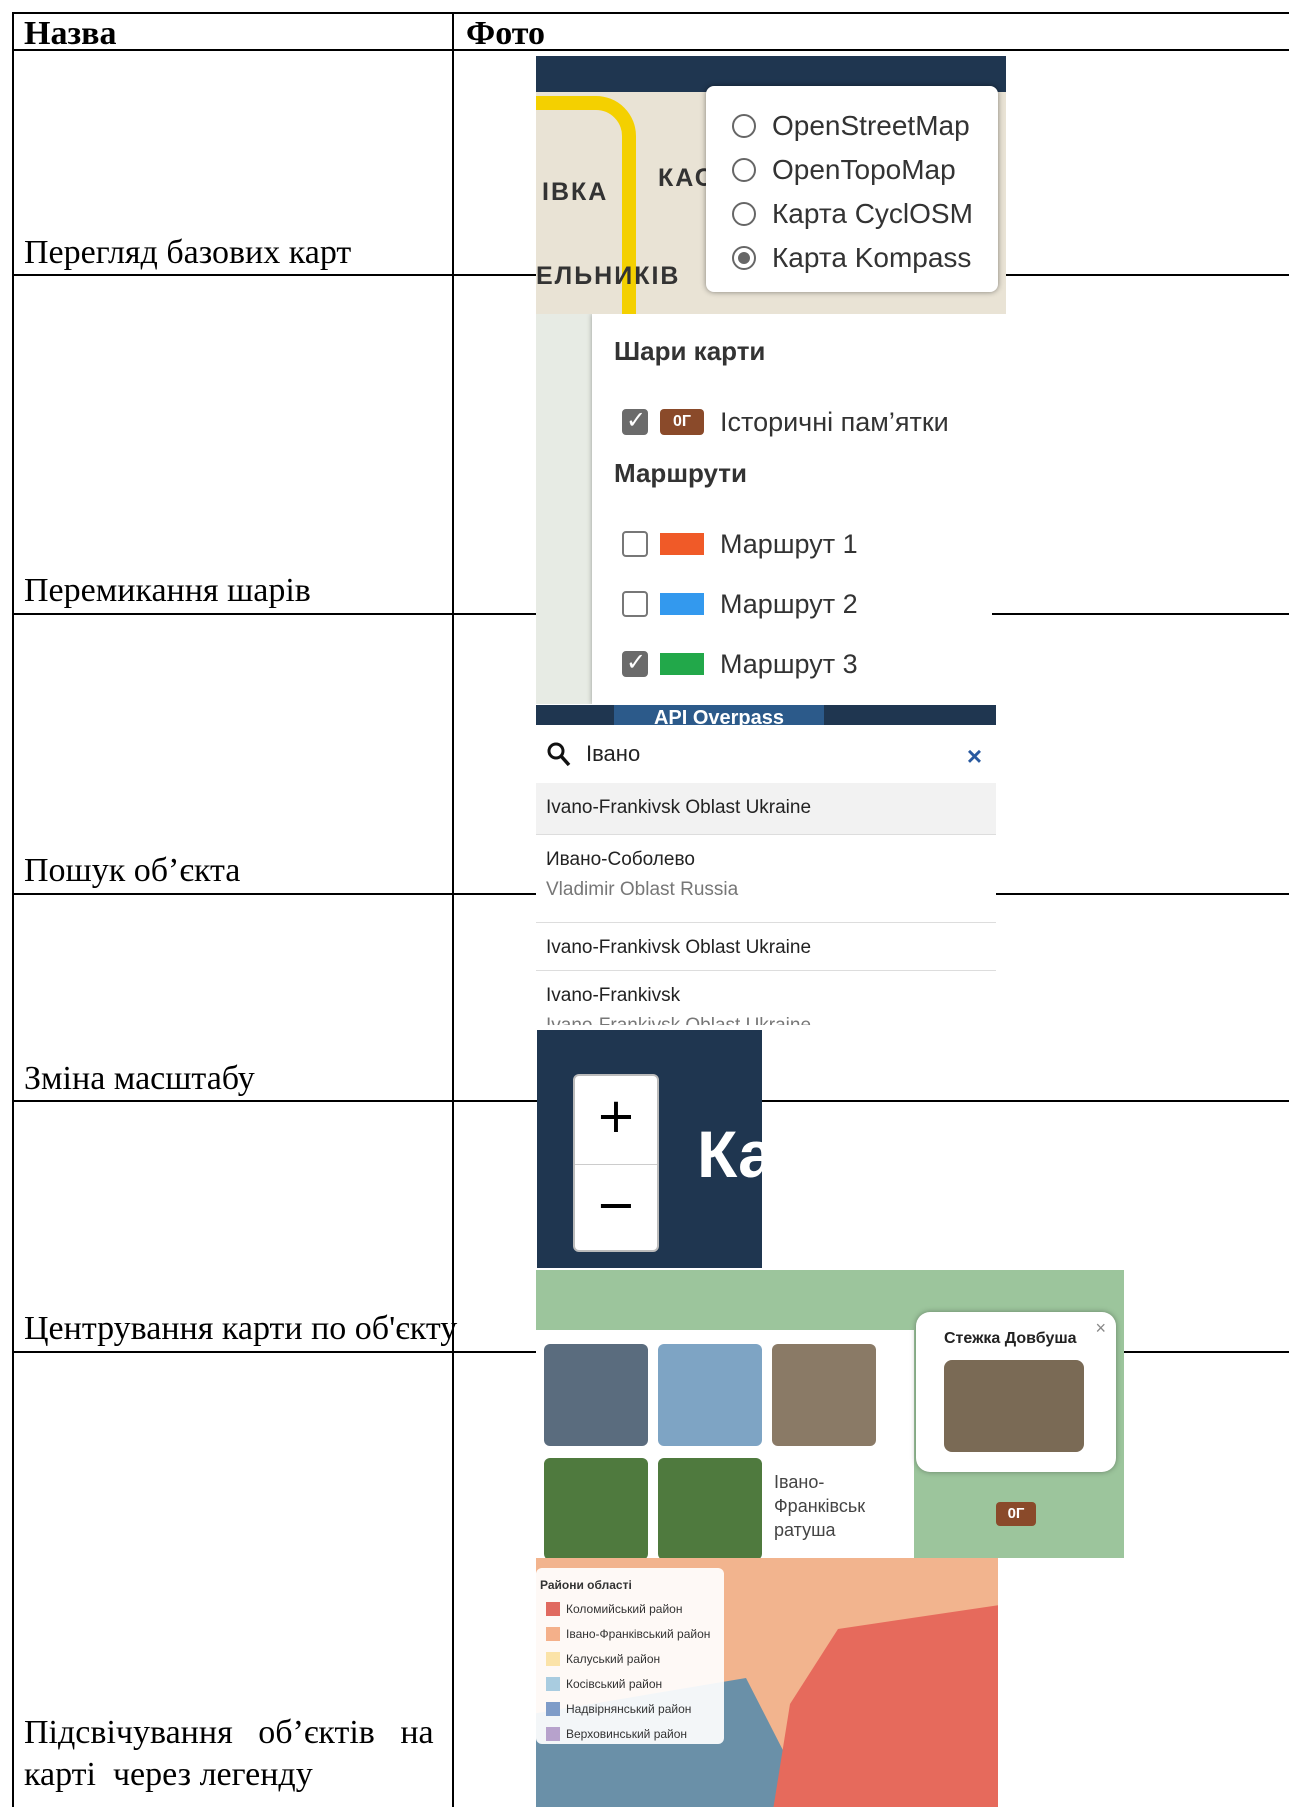  I want to click on header-photo: Фото, so click(506, 33).